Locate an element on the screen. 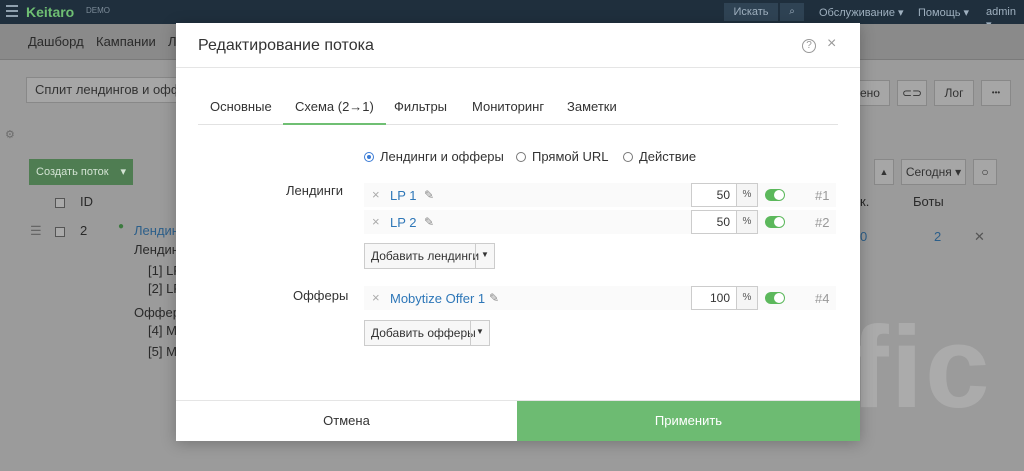 The image size is (1024, 471). row-id: 2 is located at coordinates (84, 230).